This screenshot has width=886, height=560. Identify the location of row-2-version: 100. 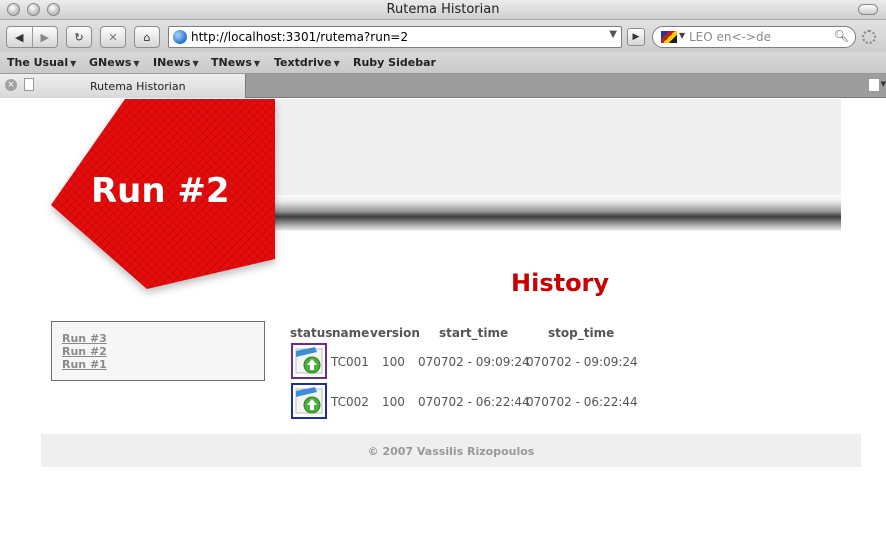
(393, 402).